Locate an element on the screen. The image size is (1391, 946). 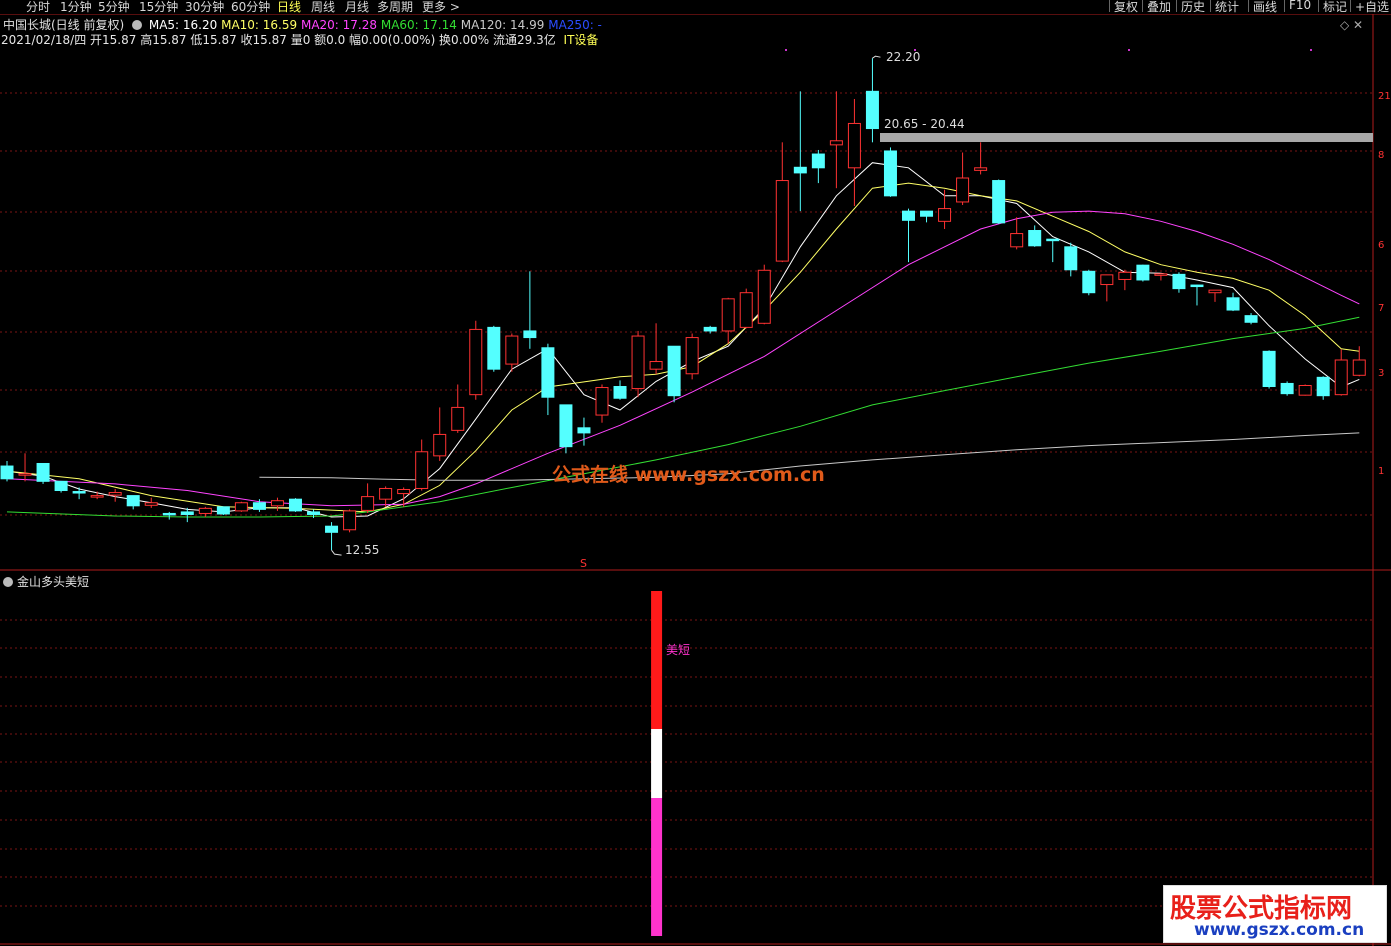
panel-control-icons: ◇ ✕ is located at coordinates (1351, 25).